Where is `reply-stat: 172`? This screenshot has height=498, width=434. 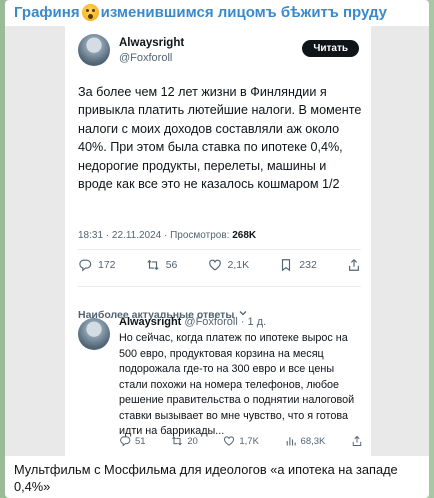 reply-stat: 172 is located at coordinates (97, 265).